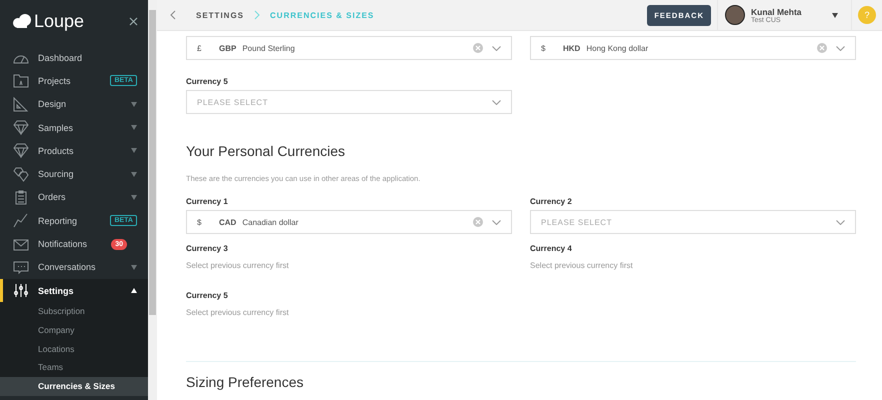  What do you see at coordinates (74, 174) in the screenshot?
I see `nav-item: Sourcing` at bounding box center [74, 174].